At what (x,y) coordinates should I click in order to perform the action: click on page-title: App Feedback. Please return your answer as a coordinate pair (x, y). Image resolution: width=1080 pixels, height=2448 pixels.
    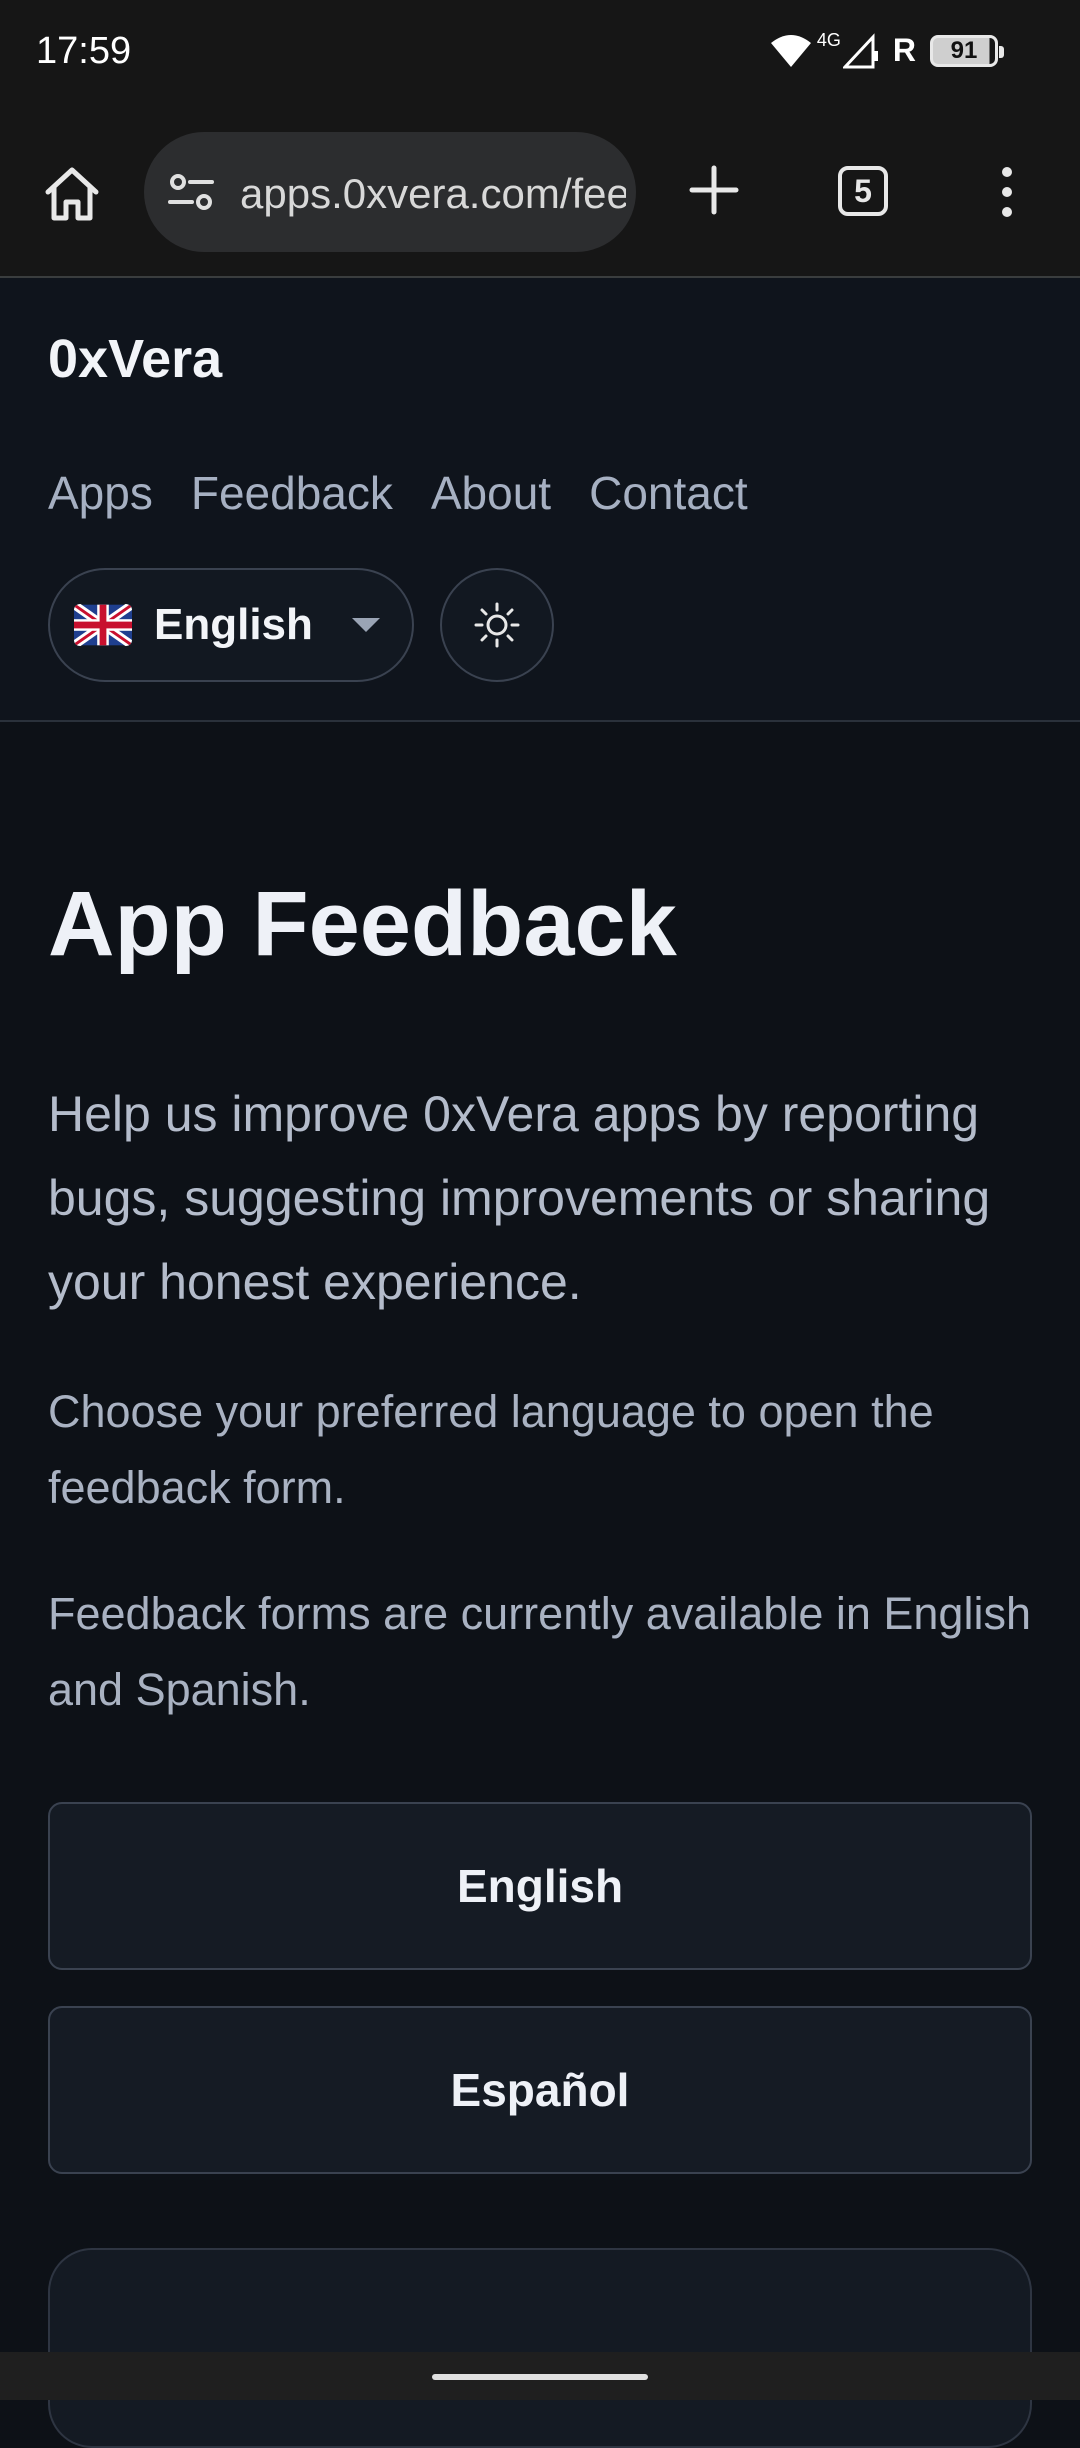
    Looking at the image, I should click on (362, 924).